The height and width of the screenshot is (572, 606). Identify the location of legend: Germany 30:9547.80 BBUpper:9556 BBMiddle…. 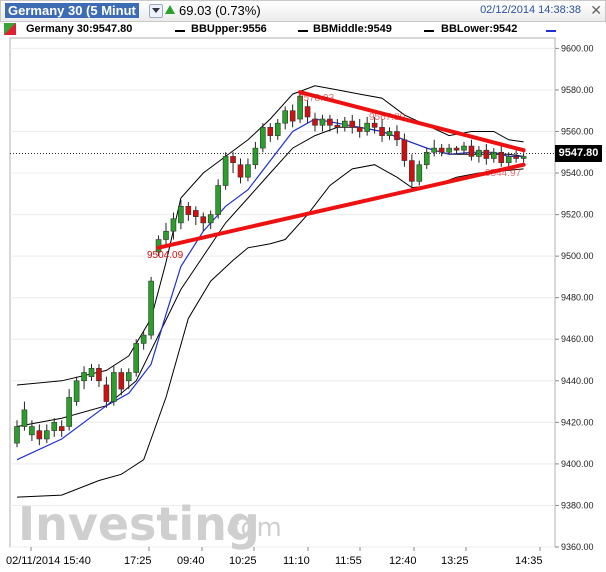
(278, 29).